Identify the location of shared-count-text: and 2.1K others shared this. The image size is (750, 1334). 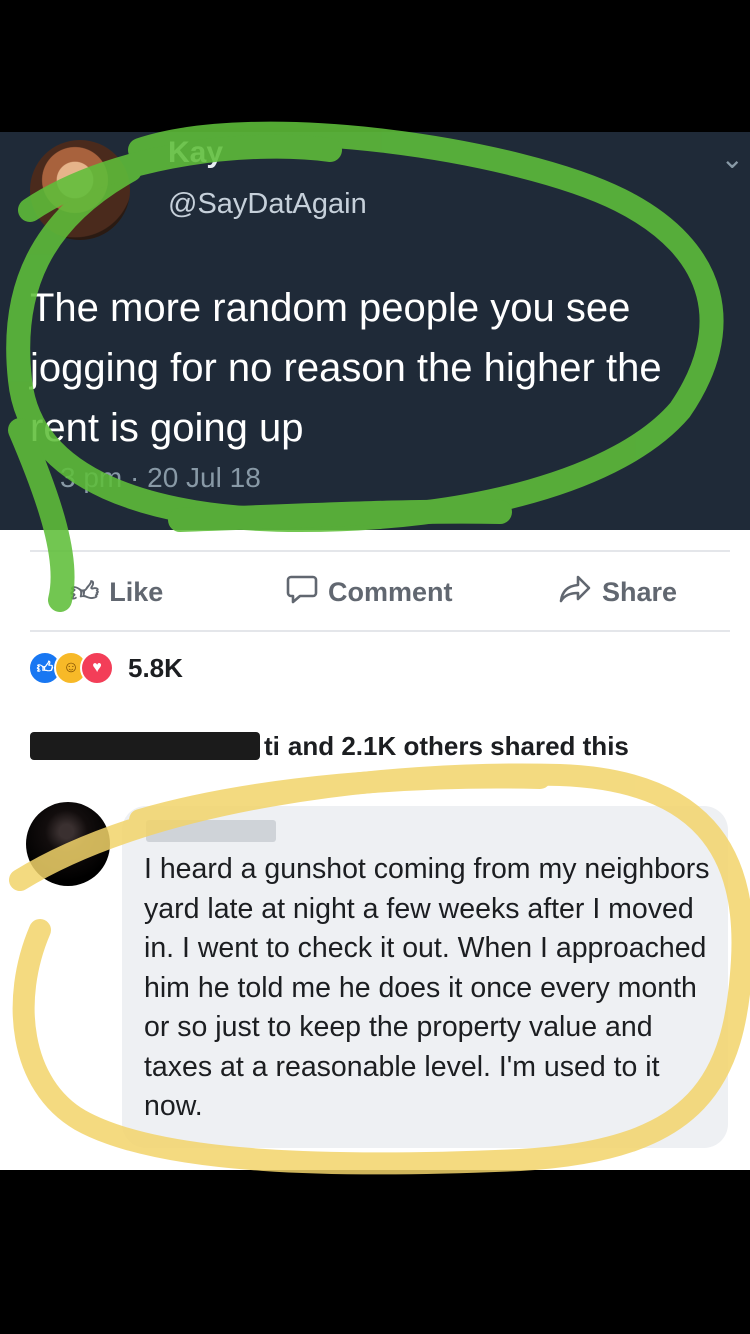
(458, 745).